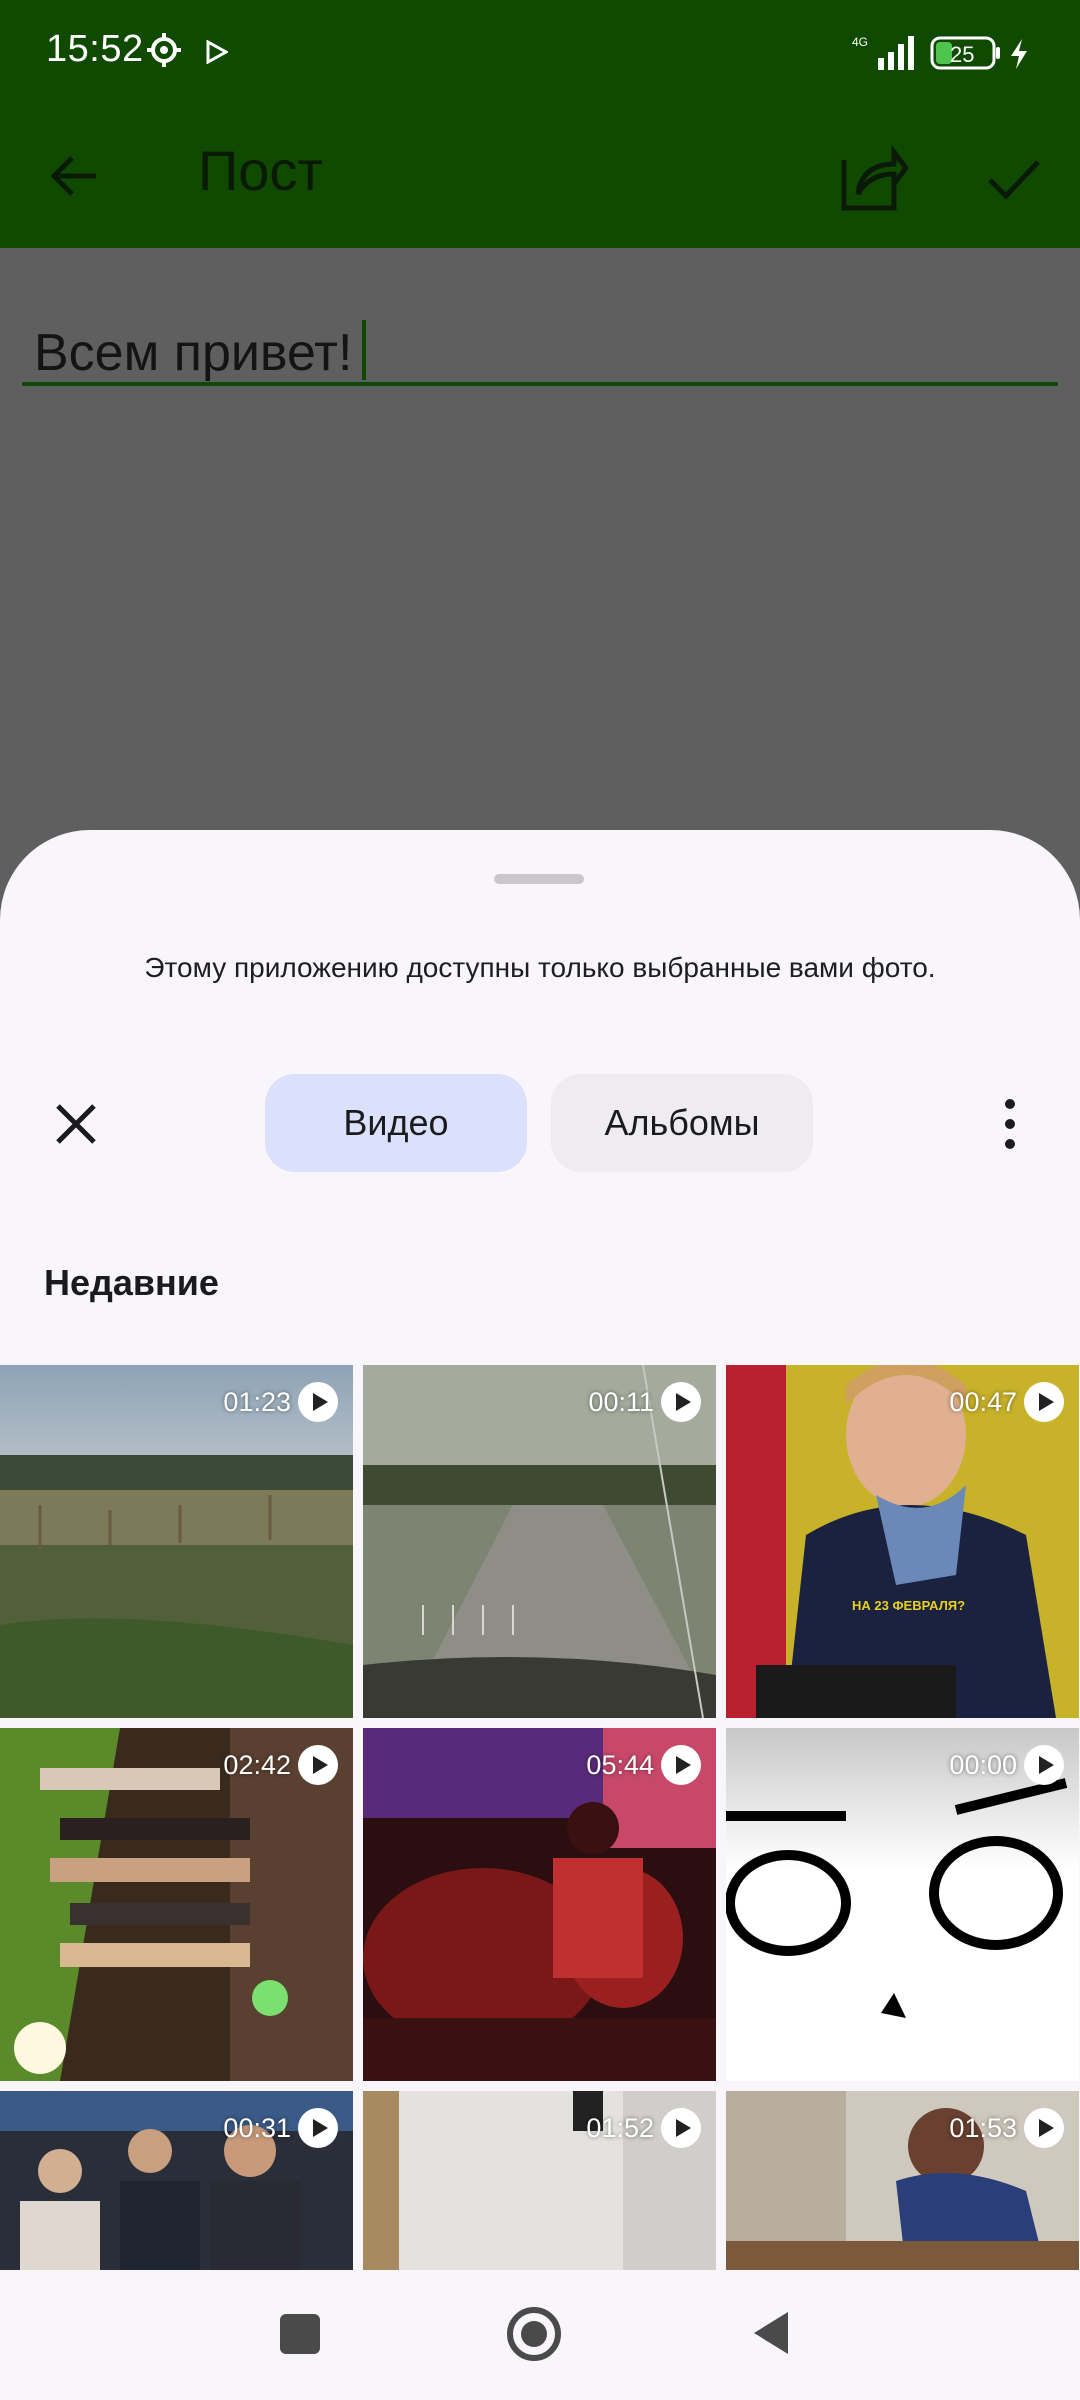 Image resolution: width=1080 pixels, height=2400 pixels. What do you see at coordinates (257, 1765) in the screenshot?
I see `video-duration: 02:42` at bounding box center [257, 1765].